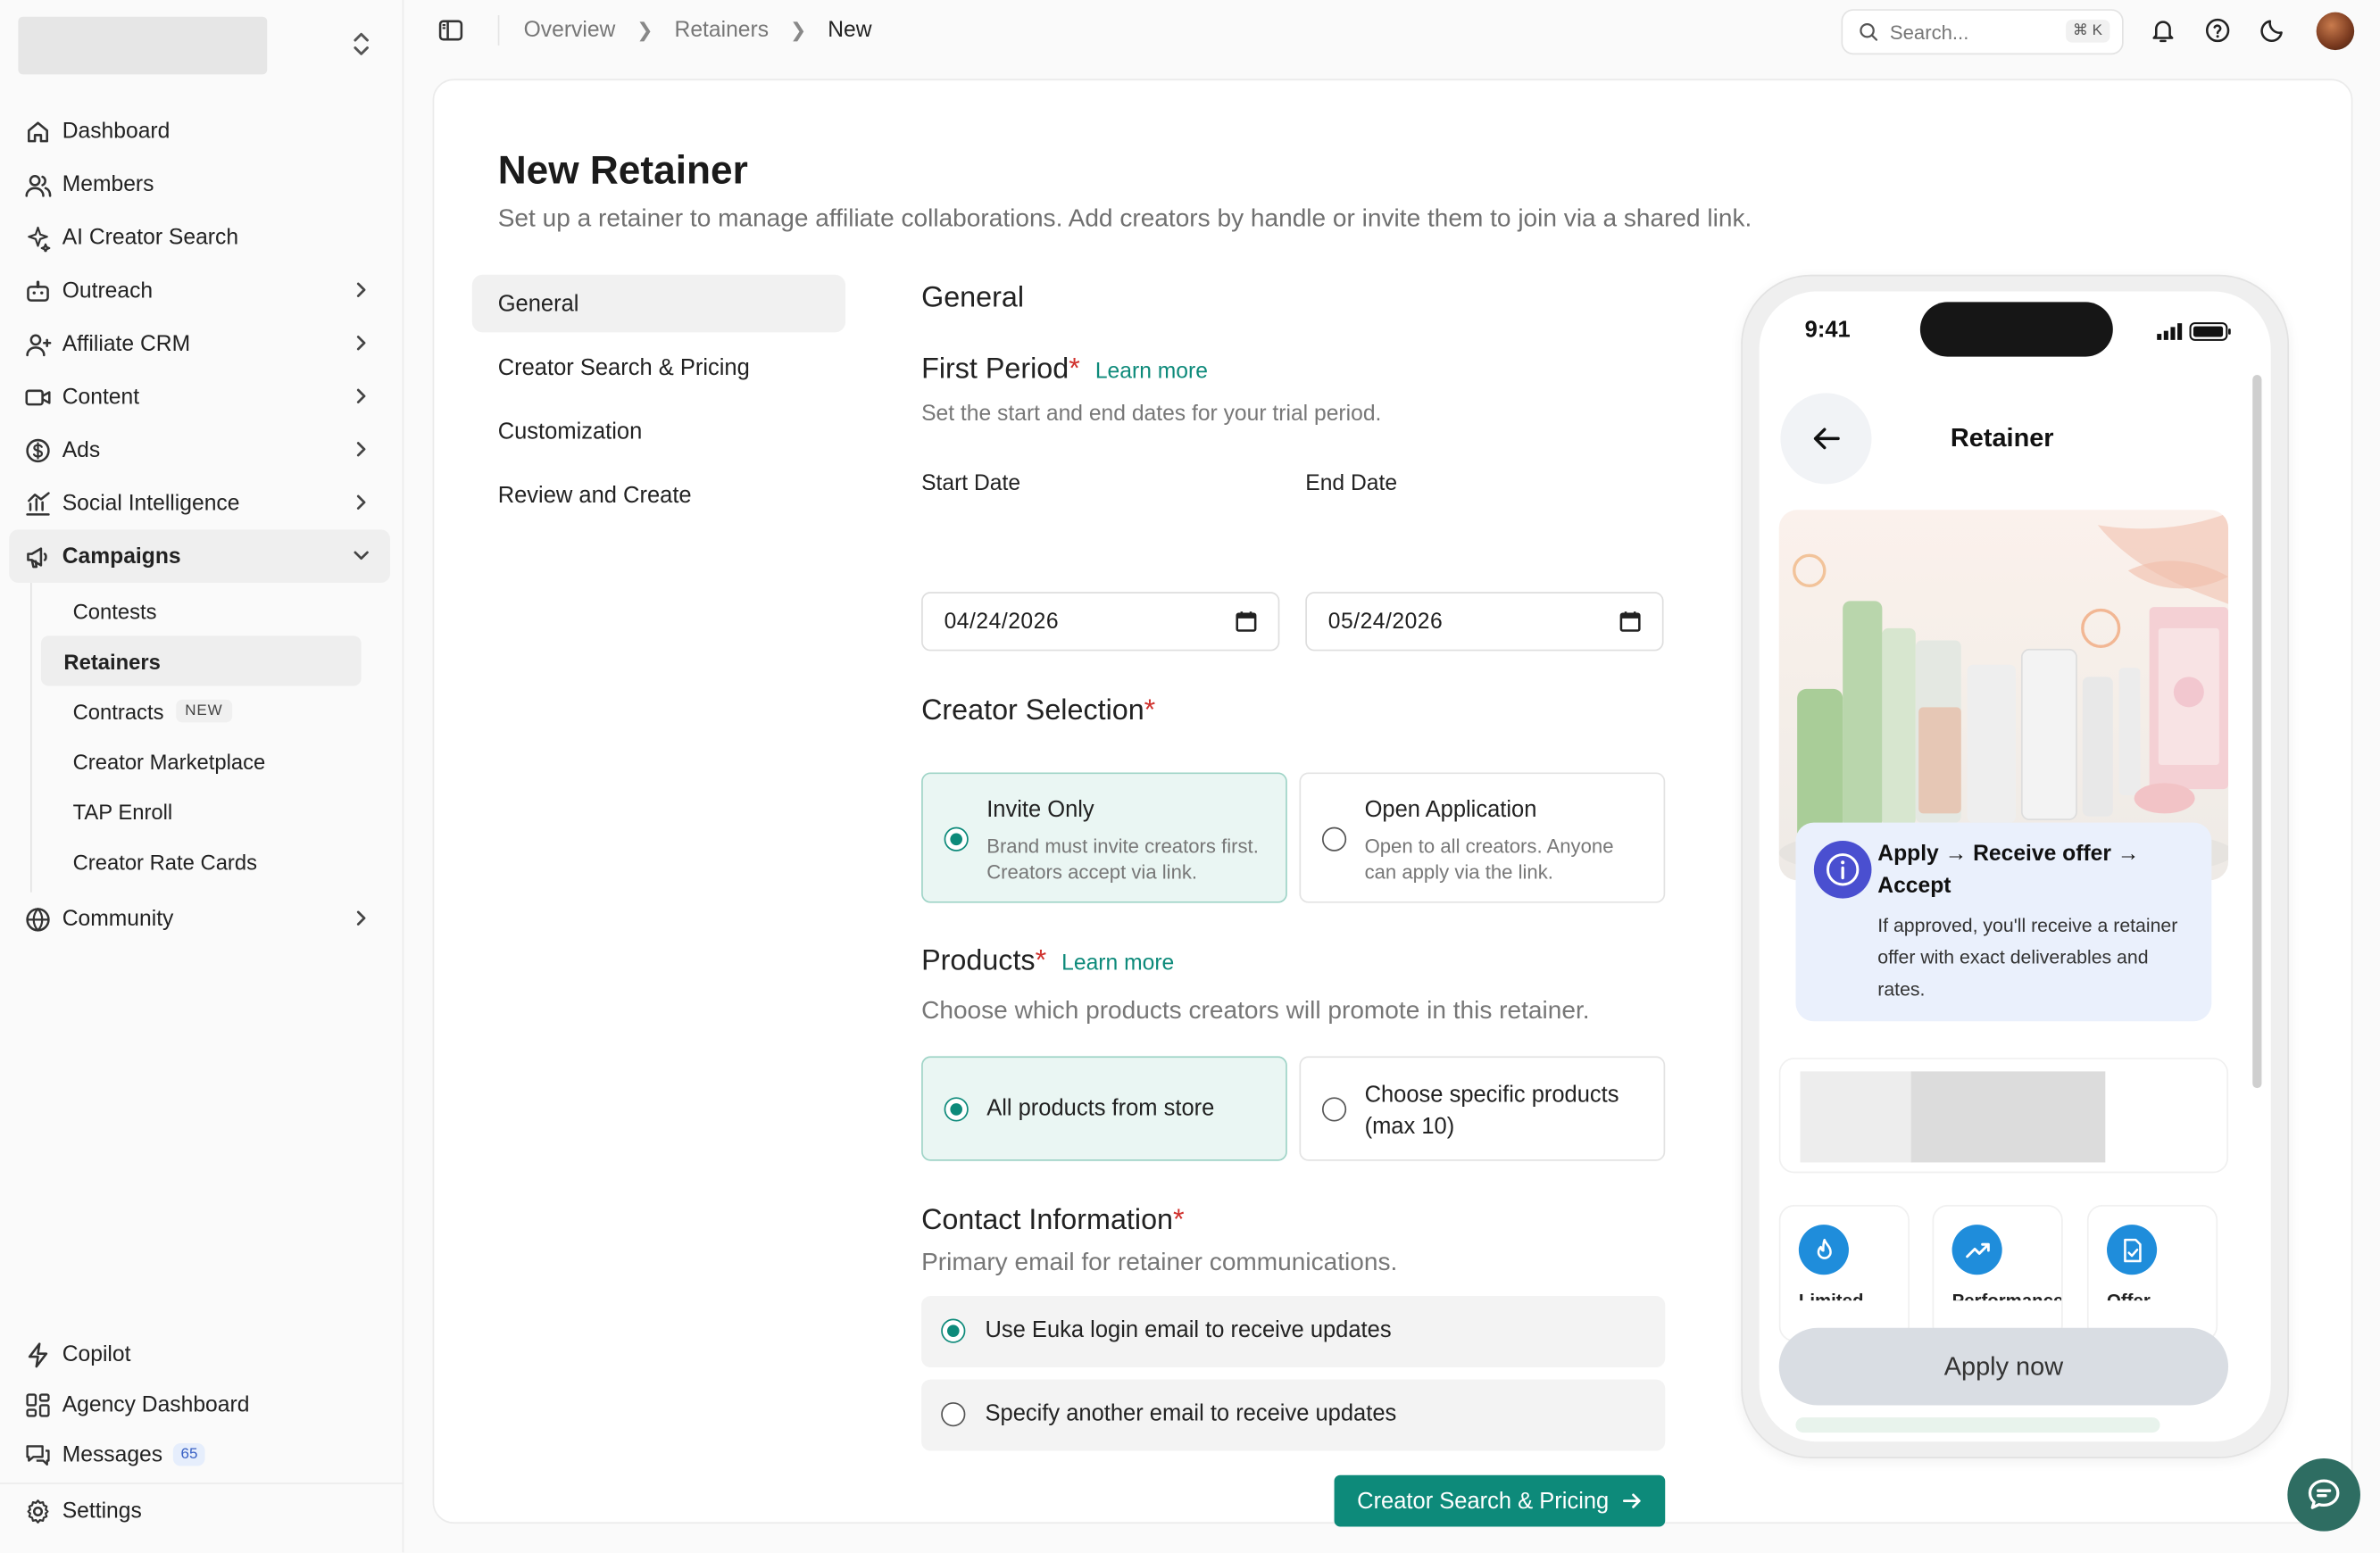 The width and height of the screenshot is (2380, 1553). What do you see at coordinates (38, 290) in the screenshot?
I see `robot-icon` at bounding box center [38, 290].